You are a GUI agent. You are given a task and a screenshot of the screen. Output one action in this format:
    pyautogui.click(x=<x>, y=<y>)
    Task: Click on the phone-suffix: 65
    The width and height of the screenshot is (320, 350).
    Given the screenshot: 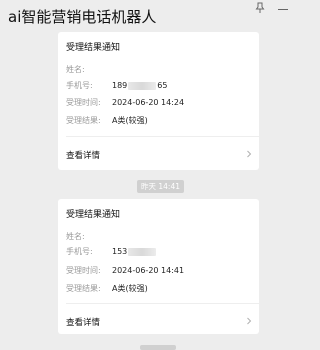 What is the action you would take?
    pyautogui.click(x=162, y=85)
    